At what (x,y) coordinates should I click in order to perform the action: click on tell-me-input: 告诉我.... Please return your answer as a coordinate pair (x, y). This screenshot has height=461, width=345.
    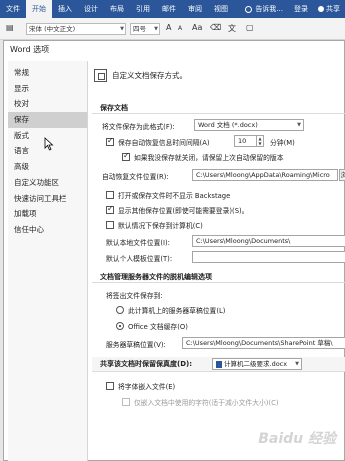
    Looking at the image, I should click on (272, 9).